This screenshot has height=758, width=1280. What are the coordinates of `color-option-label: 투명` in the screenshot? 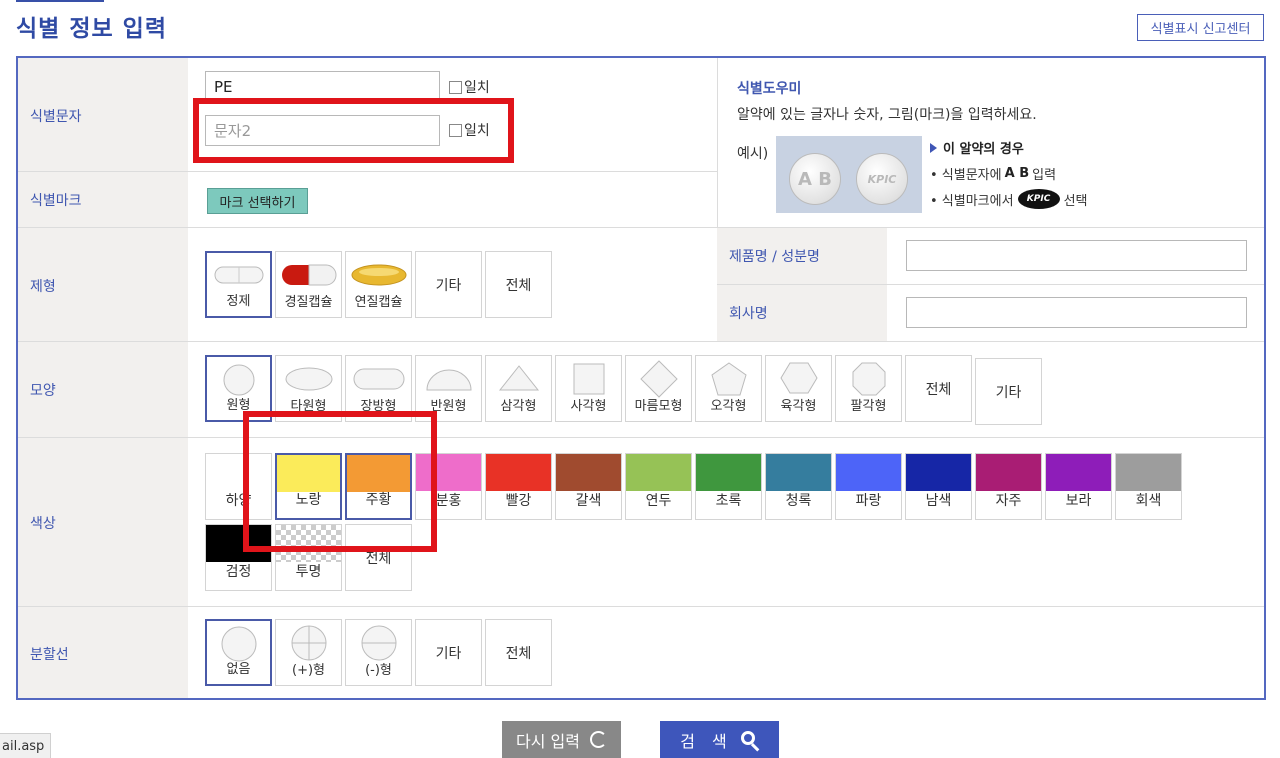 It's located at (308, 572).